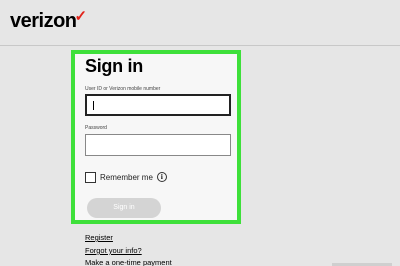 This screenshot has width=400, height=266. I want to click on signin-button: Sign in, so click(124, 208).